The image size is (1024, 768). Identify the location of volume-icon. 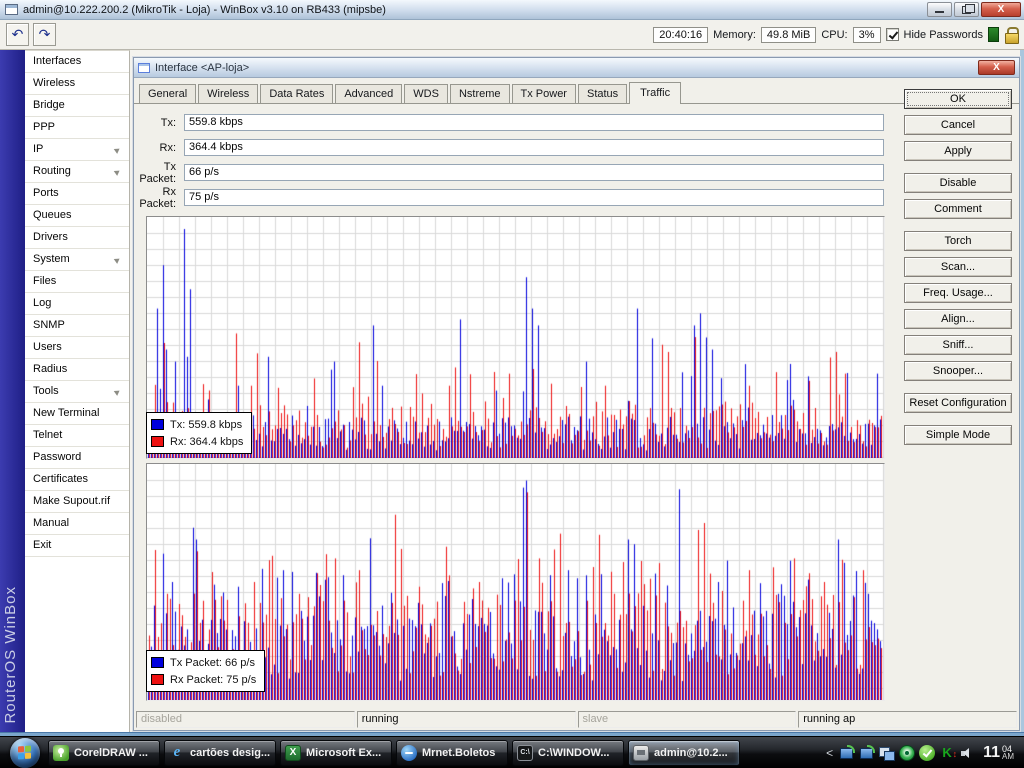
(967, 753).